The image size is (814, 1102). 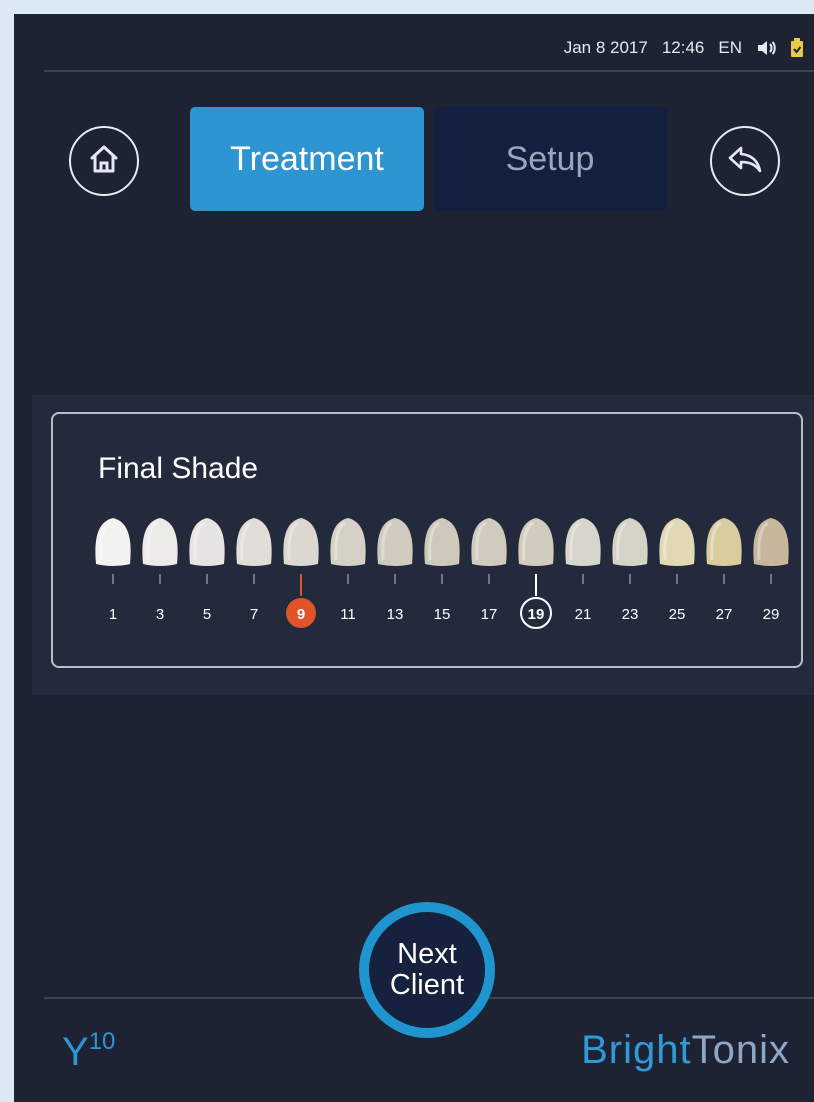 I want to click on back-button, so click(x=745, y=161).